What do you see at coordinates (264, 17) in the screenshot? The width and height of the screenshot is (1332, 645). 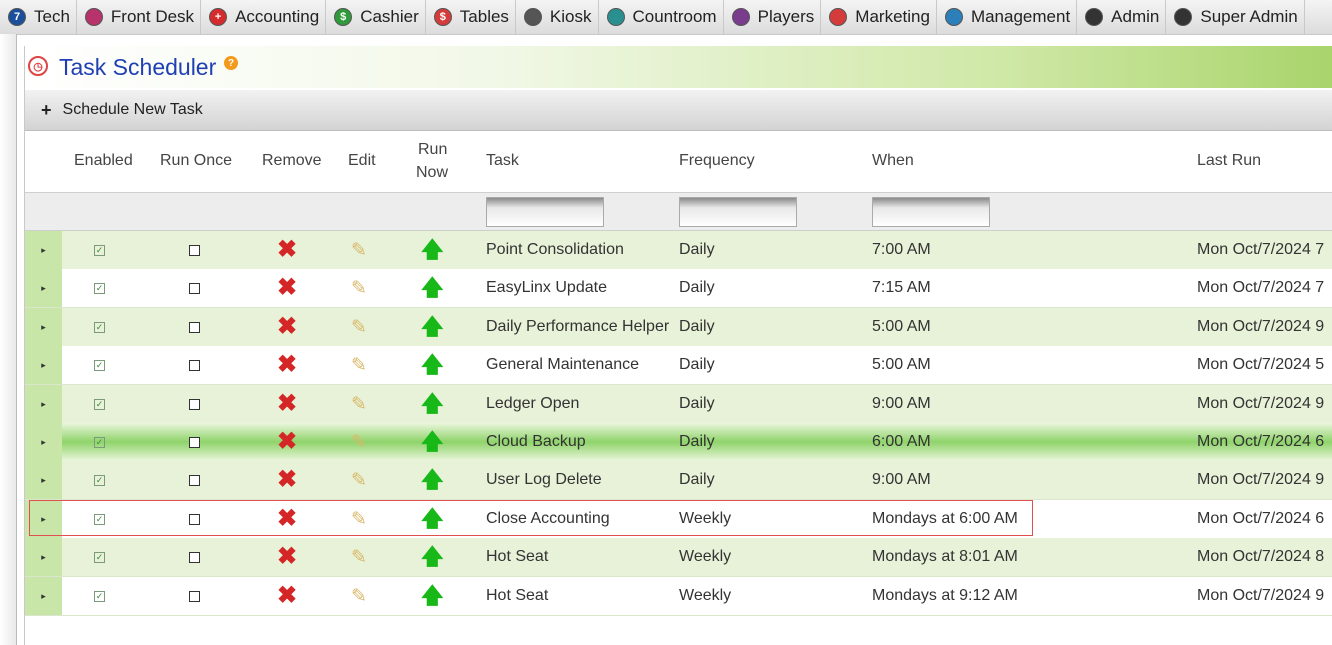 I see `nav-item-accounting: + Accounting` at bounding box center [264, 17].